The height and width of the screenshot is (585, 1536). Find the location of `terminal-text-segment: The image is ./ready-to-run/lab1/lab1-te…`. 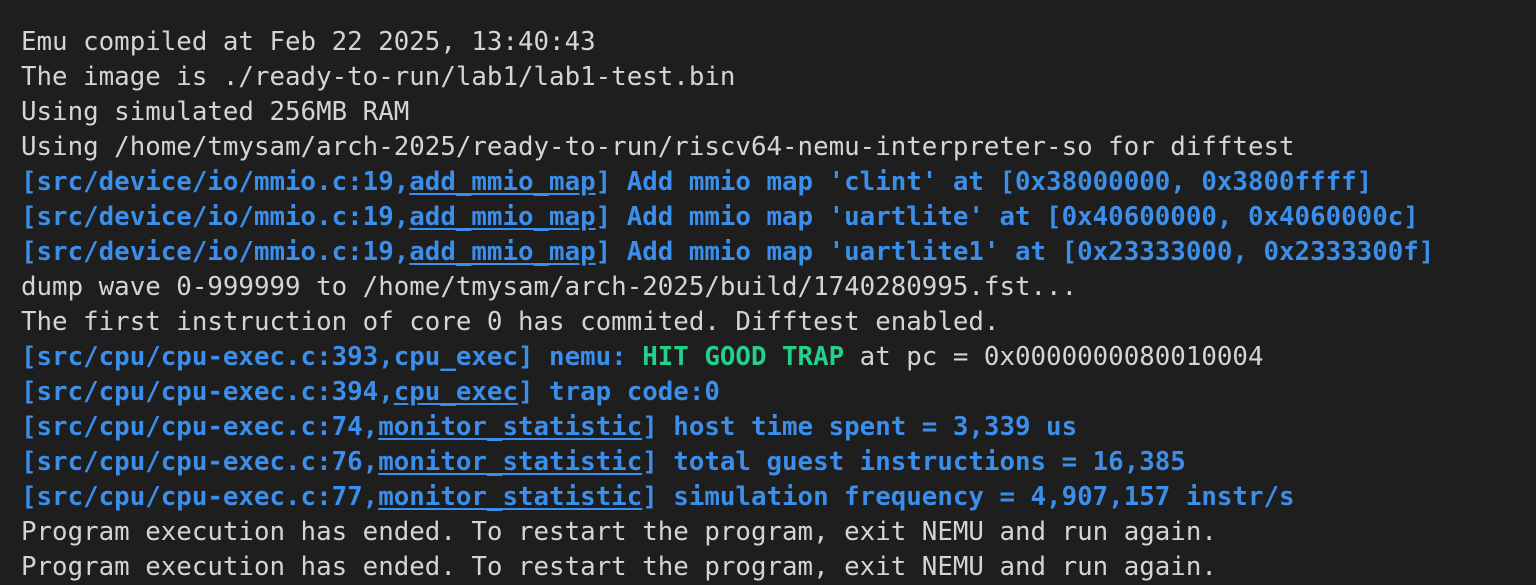

terminal-text-segment: The image is ./ready-to-run/lab1/lab1-te… is located at coordinates (378, 77).